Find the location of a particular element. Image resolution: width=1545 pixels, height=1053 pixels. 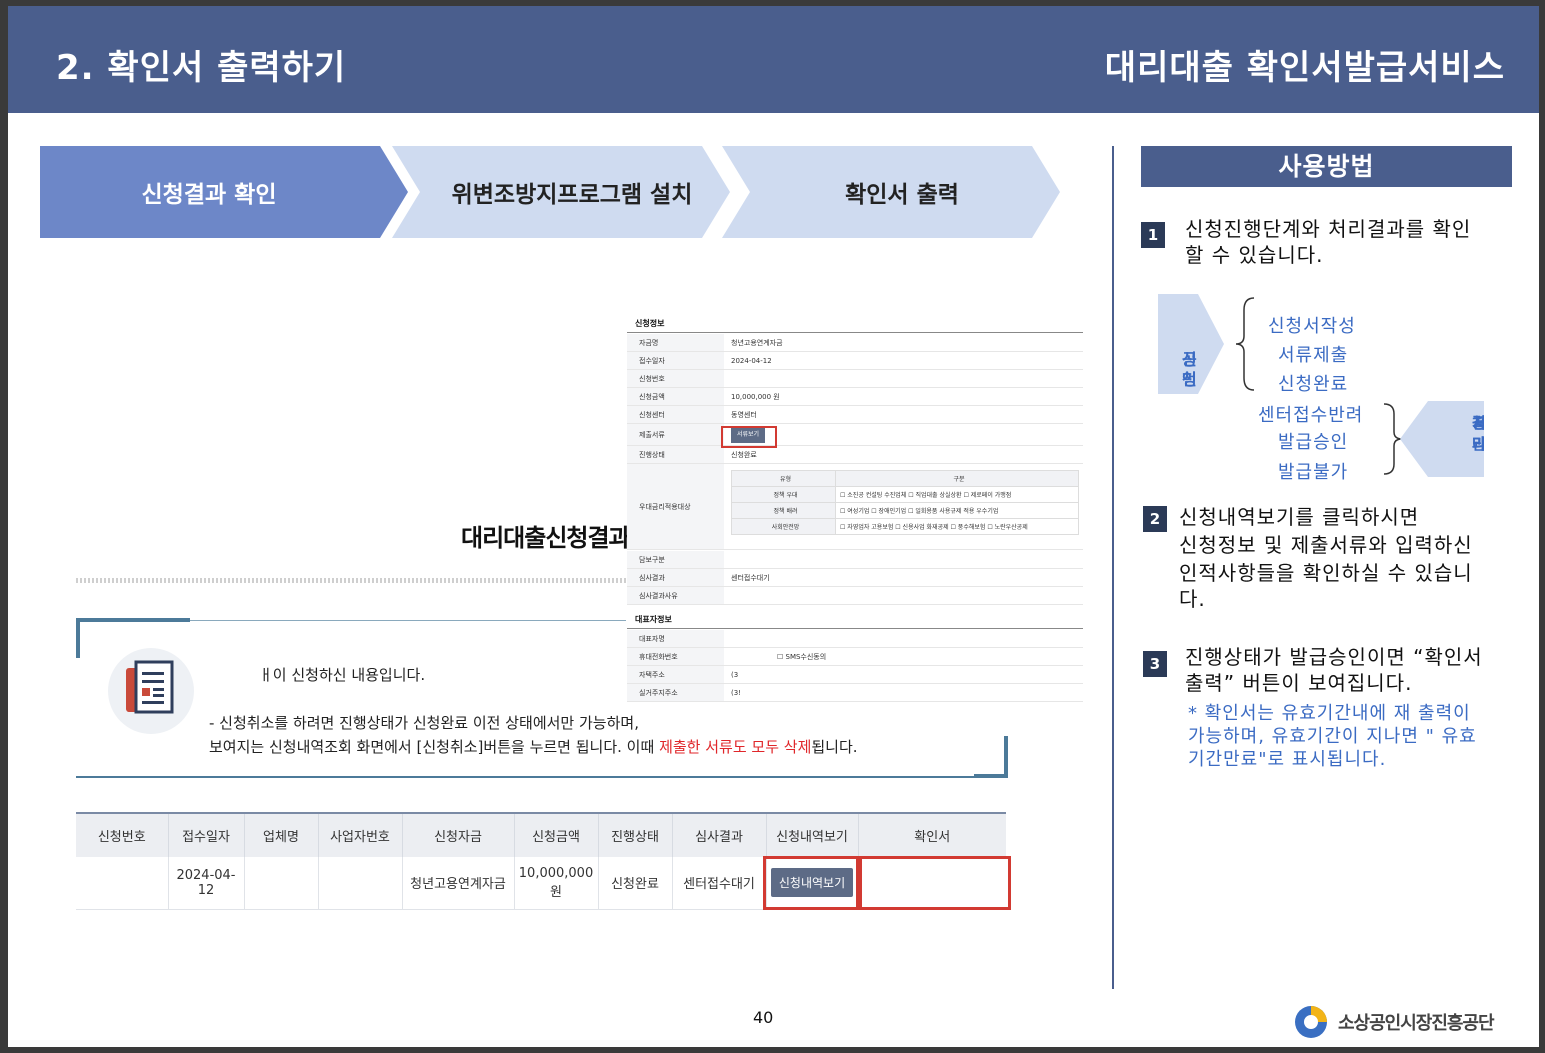

section-title: 2. 확인서 출력하기 is located at coordinates (201, 68).